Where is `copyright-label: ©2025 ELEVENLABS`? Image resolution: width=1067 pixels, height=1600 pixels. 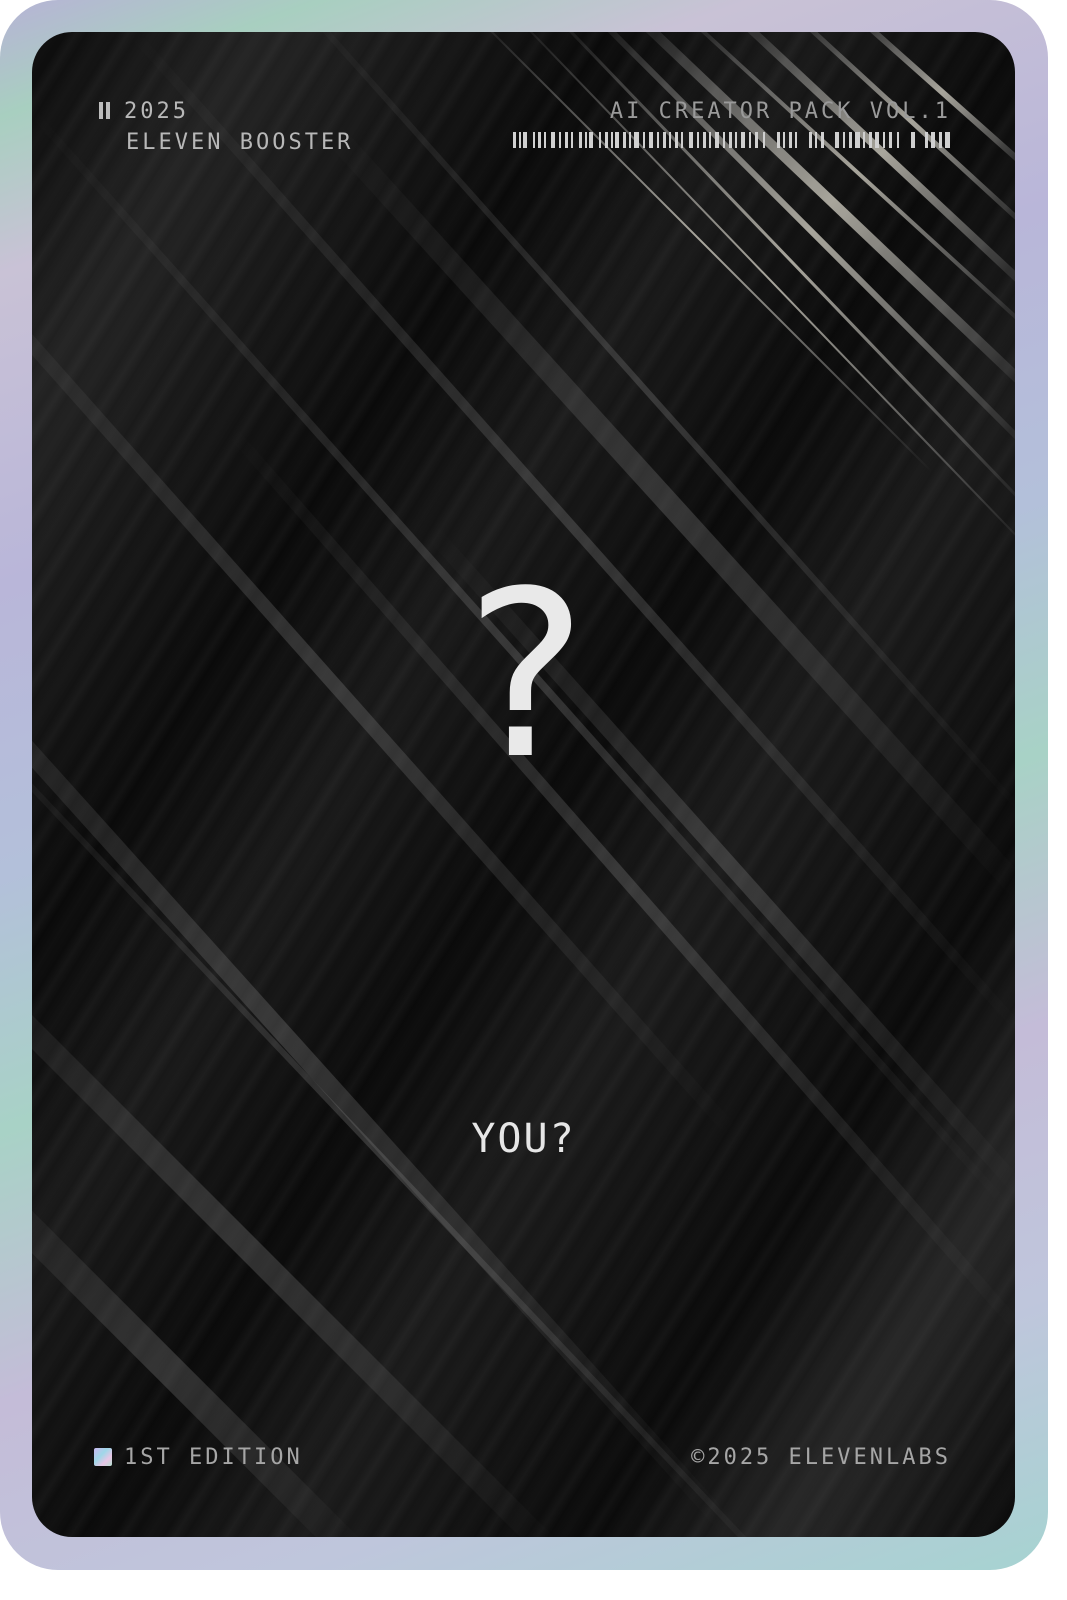
copyright-label: ©2025 ELEVENLABS is located at coordinates (821, 1457).